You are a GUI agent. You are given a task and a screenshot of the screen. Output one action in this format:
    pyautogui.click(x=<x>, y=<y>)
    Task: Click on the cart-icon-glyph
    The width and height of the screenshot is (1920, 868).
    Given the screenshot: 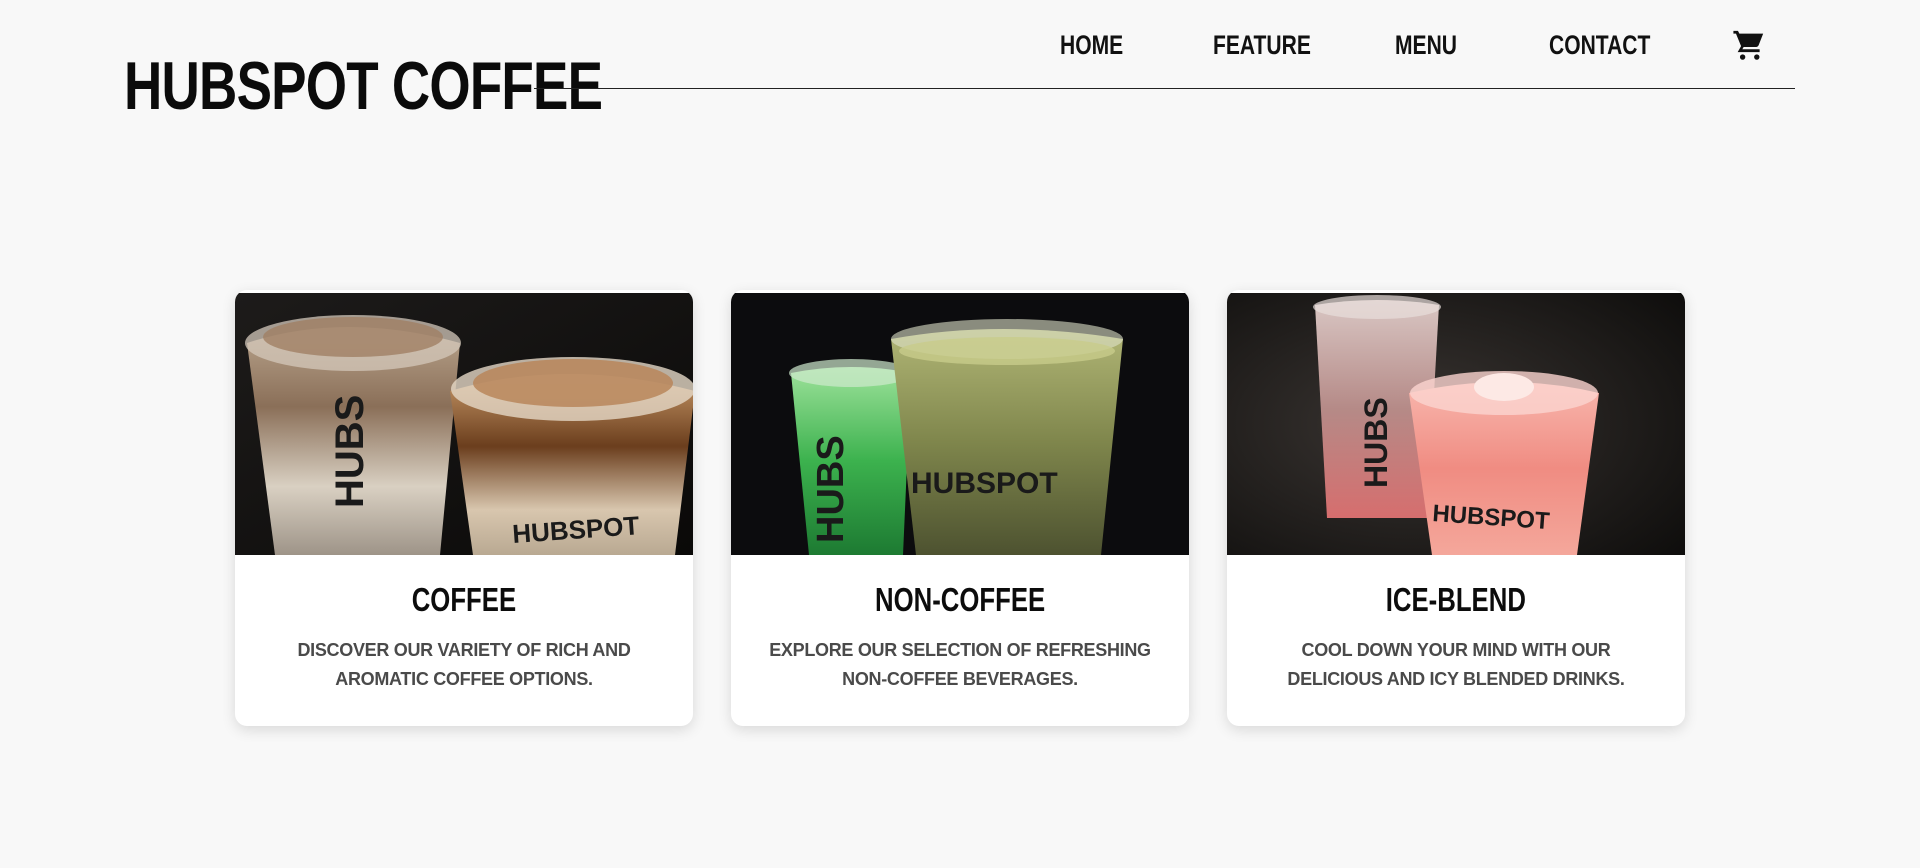 What is the action you would take?
    pyautogui.click(x=1748, y=45)
    